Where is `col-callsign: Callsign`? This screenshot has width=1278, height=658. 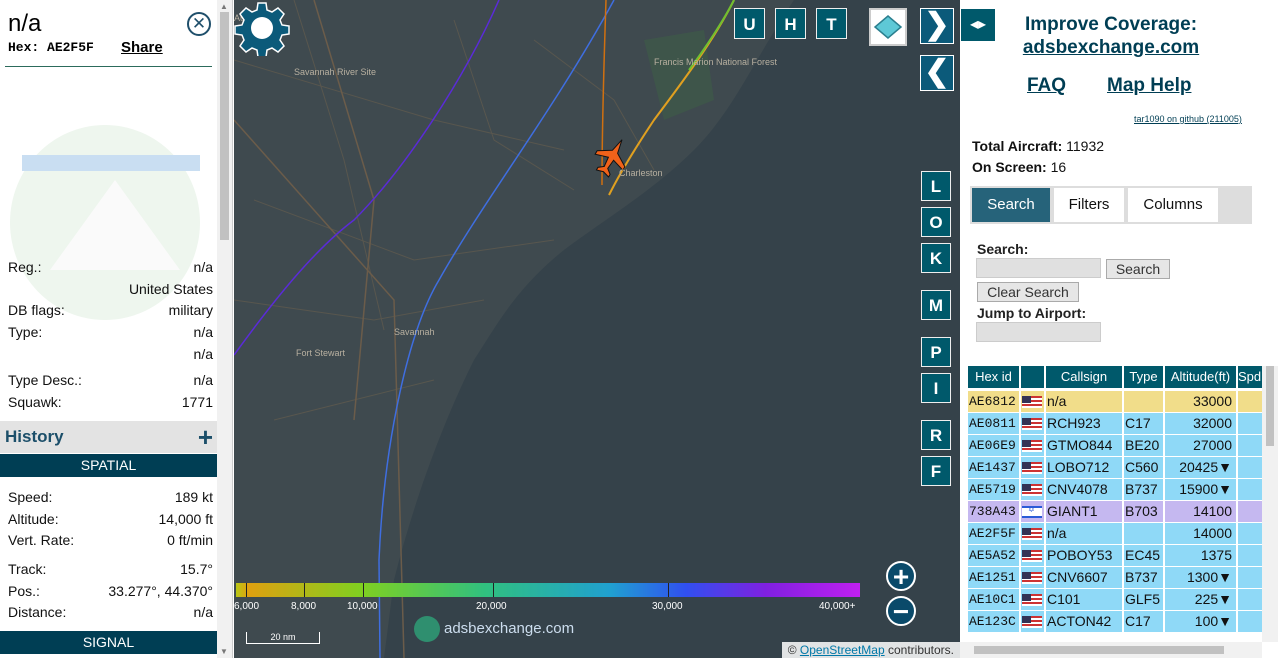 col-callsign: Callsign is located at coordinates (1084, 377).